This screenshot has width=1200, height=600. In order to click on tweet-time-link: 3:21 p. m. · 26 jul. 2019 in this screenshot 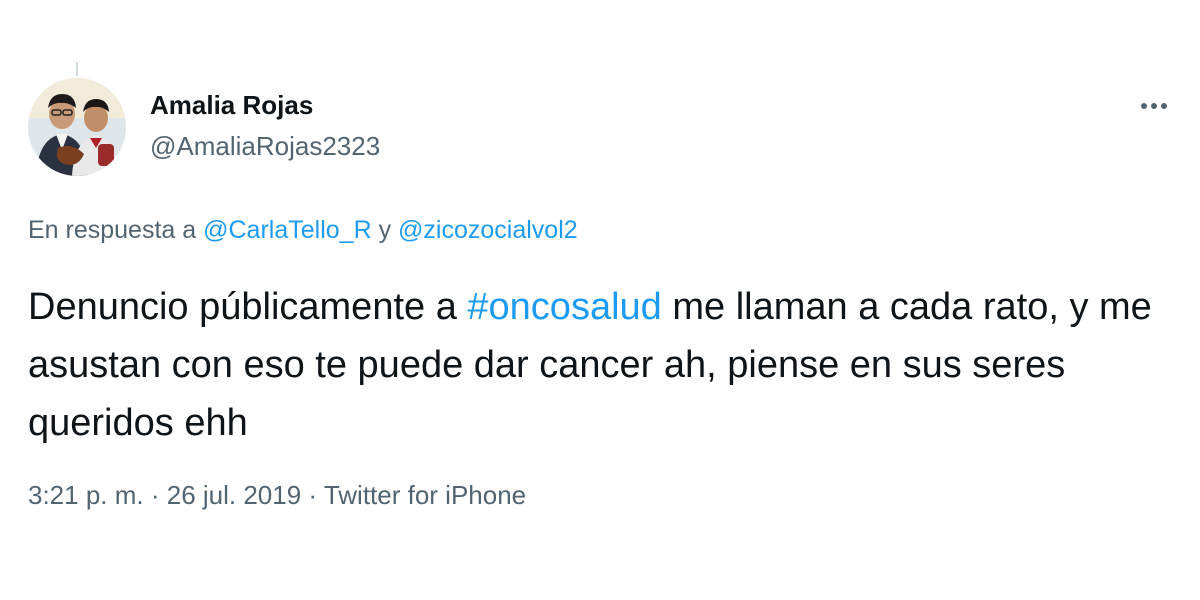, I will do `click(164, 495)`.